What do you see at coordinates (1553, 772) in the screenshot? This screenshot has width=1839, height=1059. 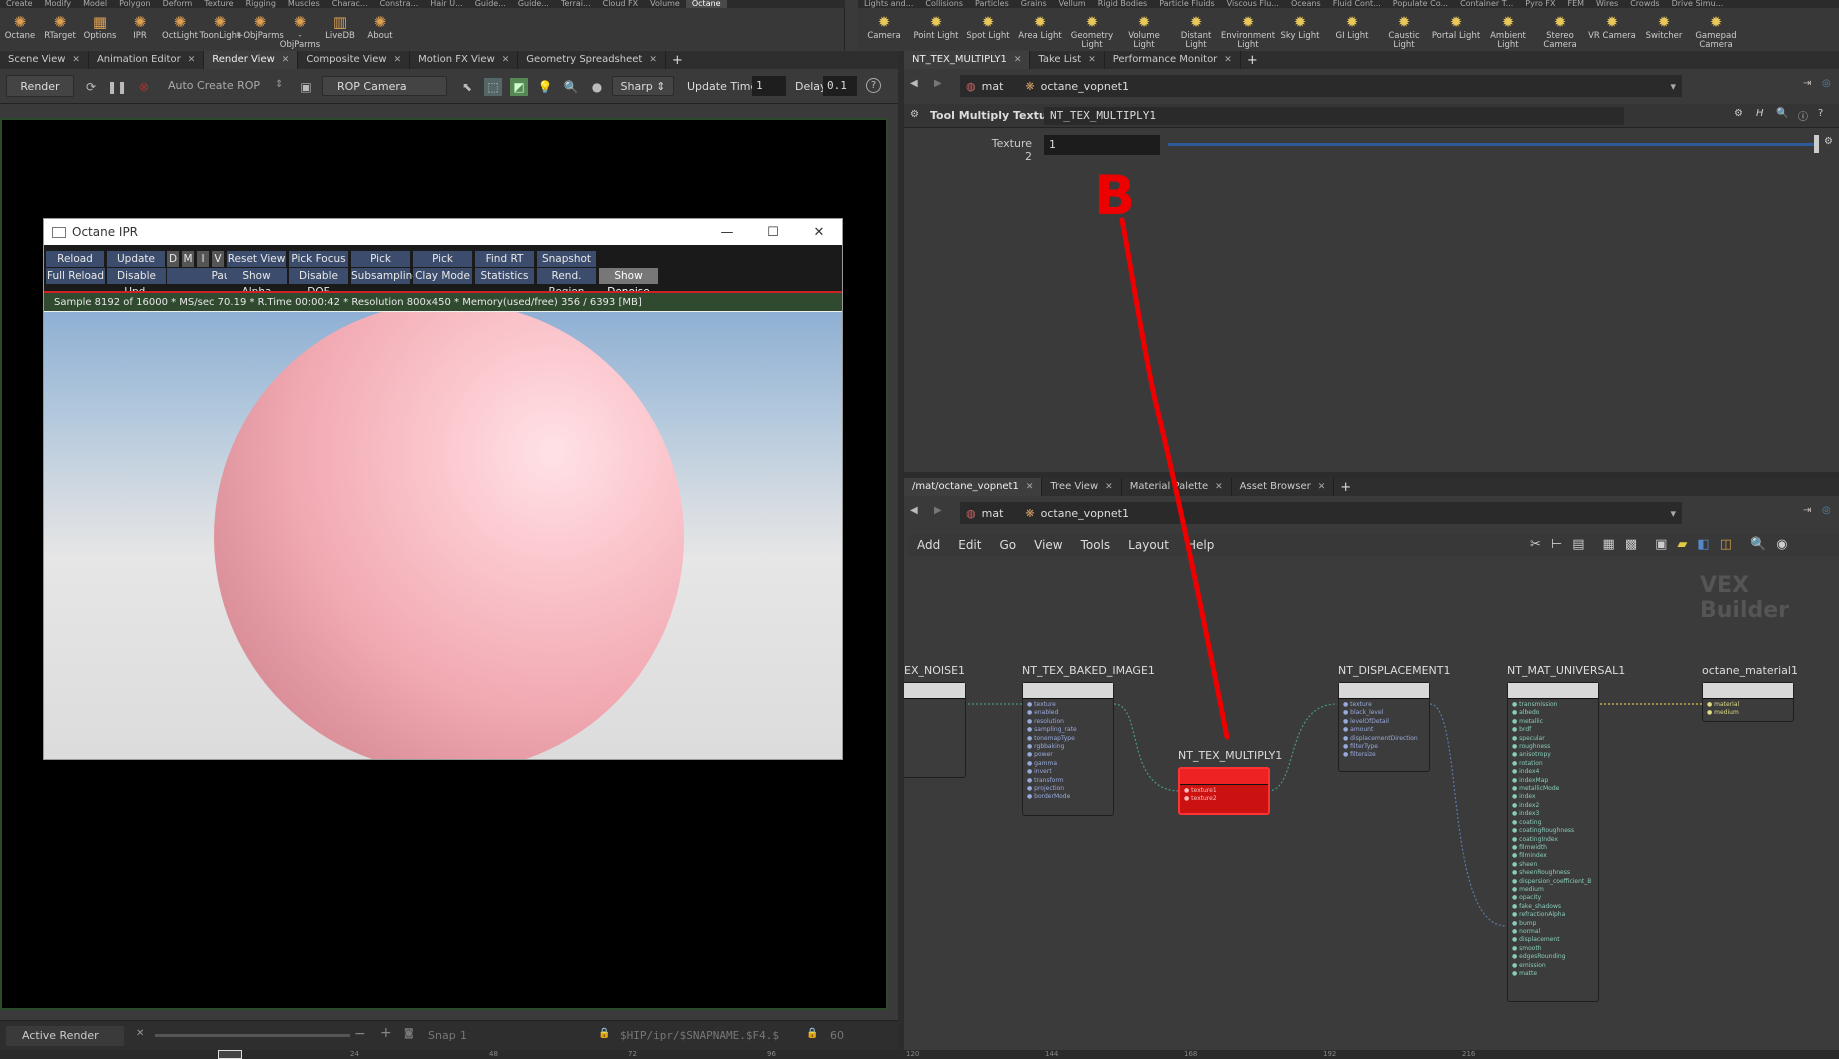 I see `node-port: ● index4` at bounding box center [1553, 772].